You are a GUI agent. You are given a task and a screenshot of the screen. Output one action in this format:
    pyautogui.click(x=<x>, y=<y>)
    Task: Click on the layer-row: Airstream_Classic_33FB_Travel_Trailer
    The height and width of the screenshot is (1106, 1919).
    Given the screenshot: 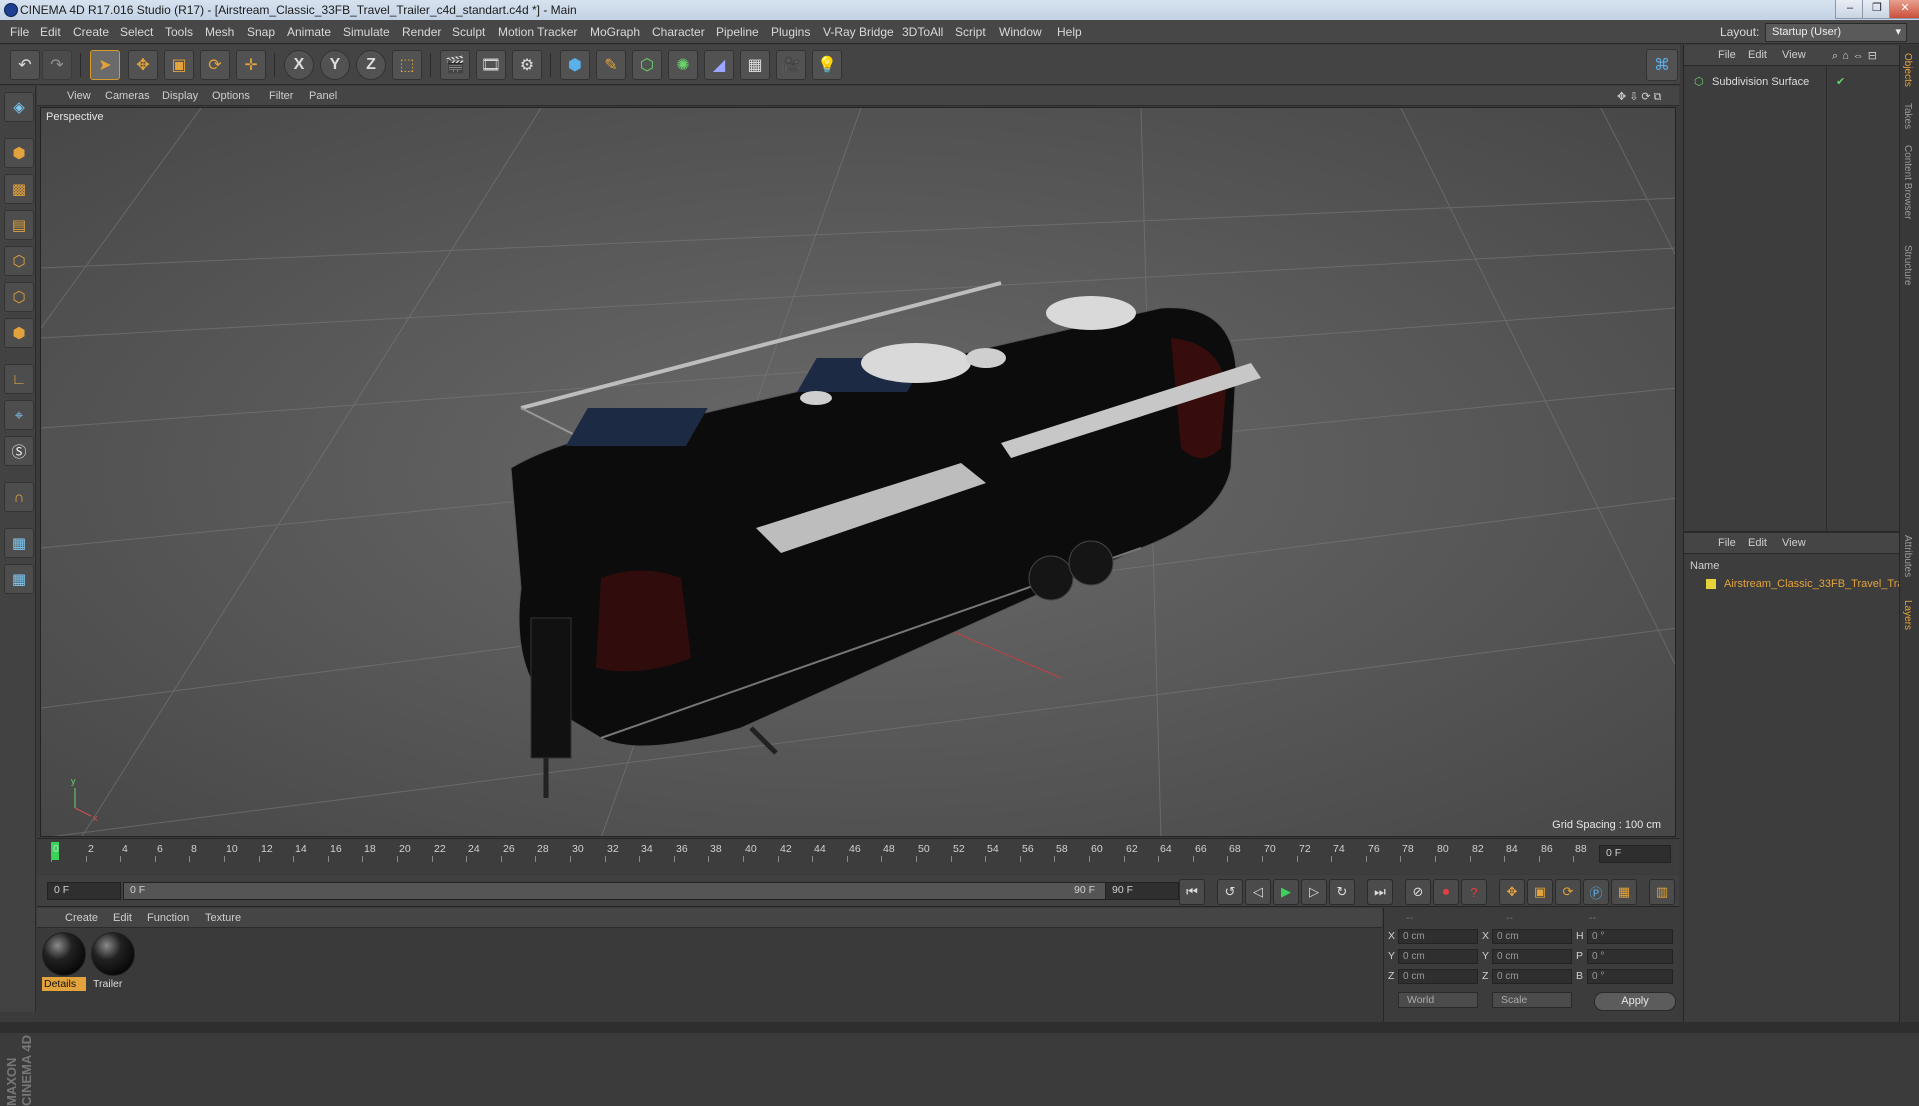 What is the action you would take?
    pyautogui.click(x=1792, y=584)
    